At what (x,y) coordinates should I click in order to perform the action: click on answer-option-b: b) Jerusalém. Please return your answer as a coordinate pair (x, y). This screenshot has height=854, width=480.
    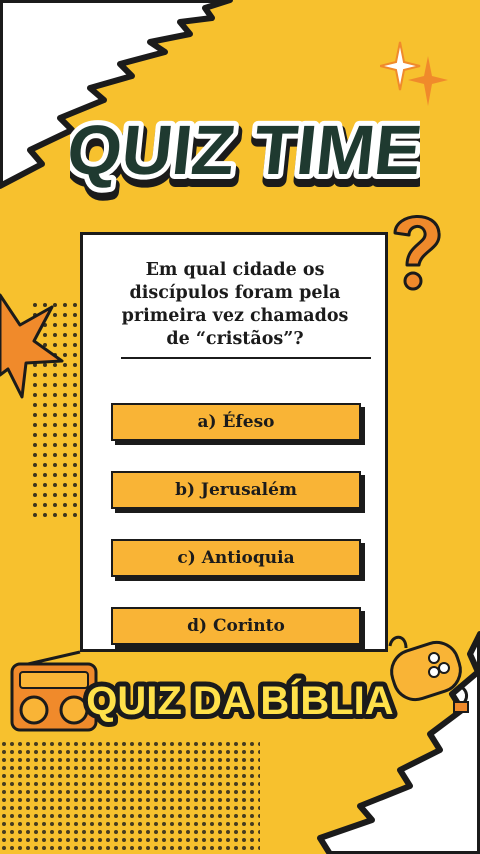
    Looking at the image, I should click on (236, 490).